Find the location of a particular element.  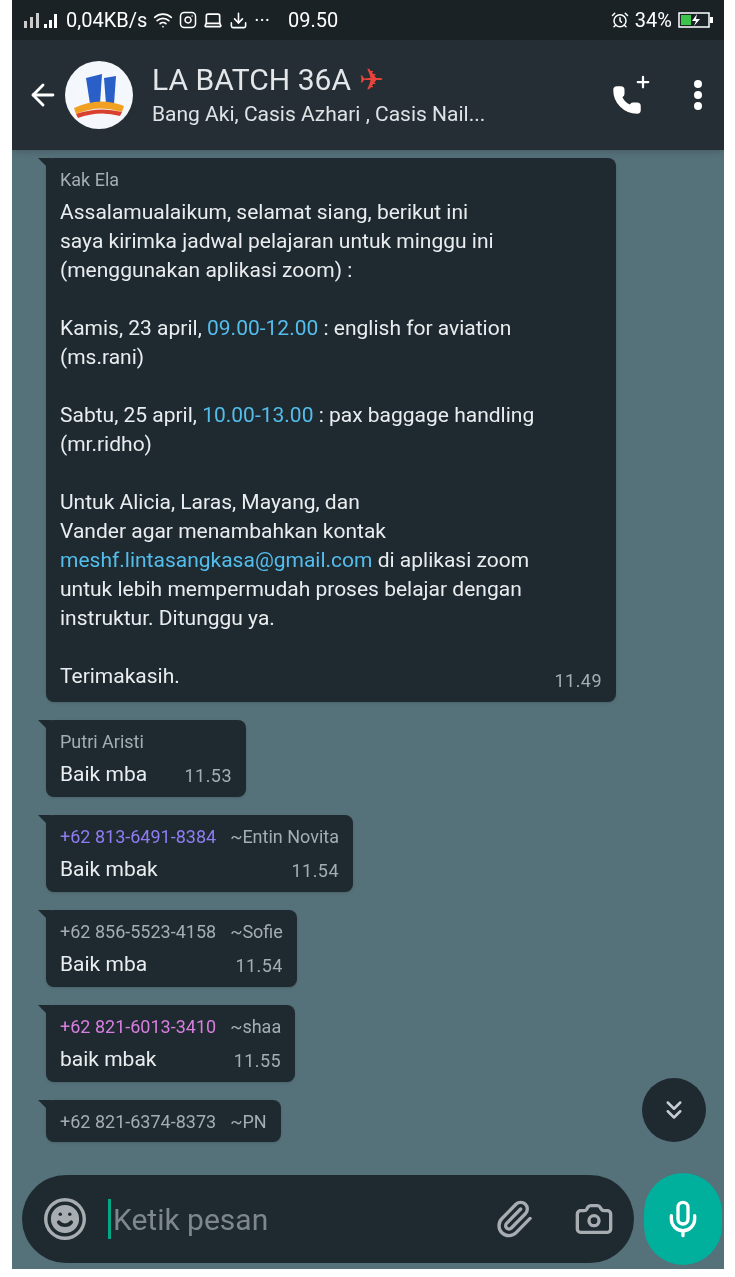

message-text: Untuk Alicia, Laras, Mayang, dan Vander agar menambahkan kontak meshf.lintasangkasa@gmail.com di aplikasi zoom untuk lebih mempermudah proses belajar dengan instruktur. Ditunggu ya. is located at coordinates (295, 560).